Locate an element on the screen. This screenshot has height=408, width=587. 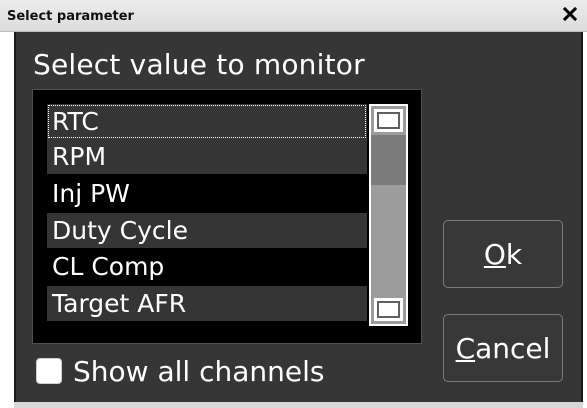
list-item: Target AFR is located at coordinates (207, 303).